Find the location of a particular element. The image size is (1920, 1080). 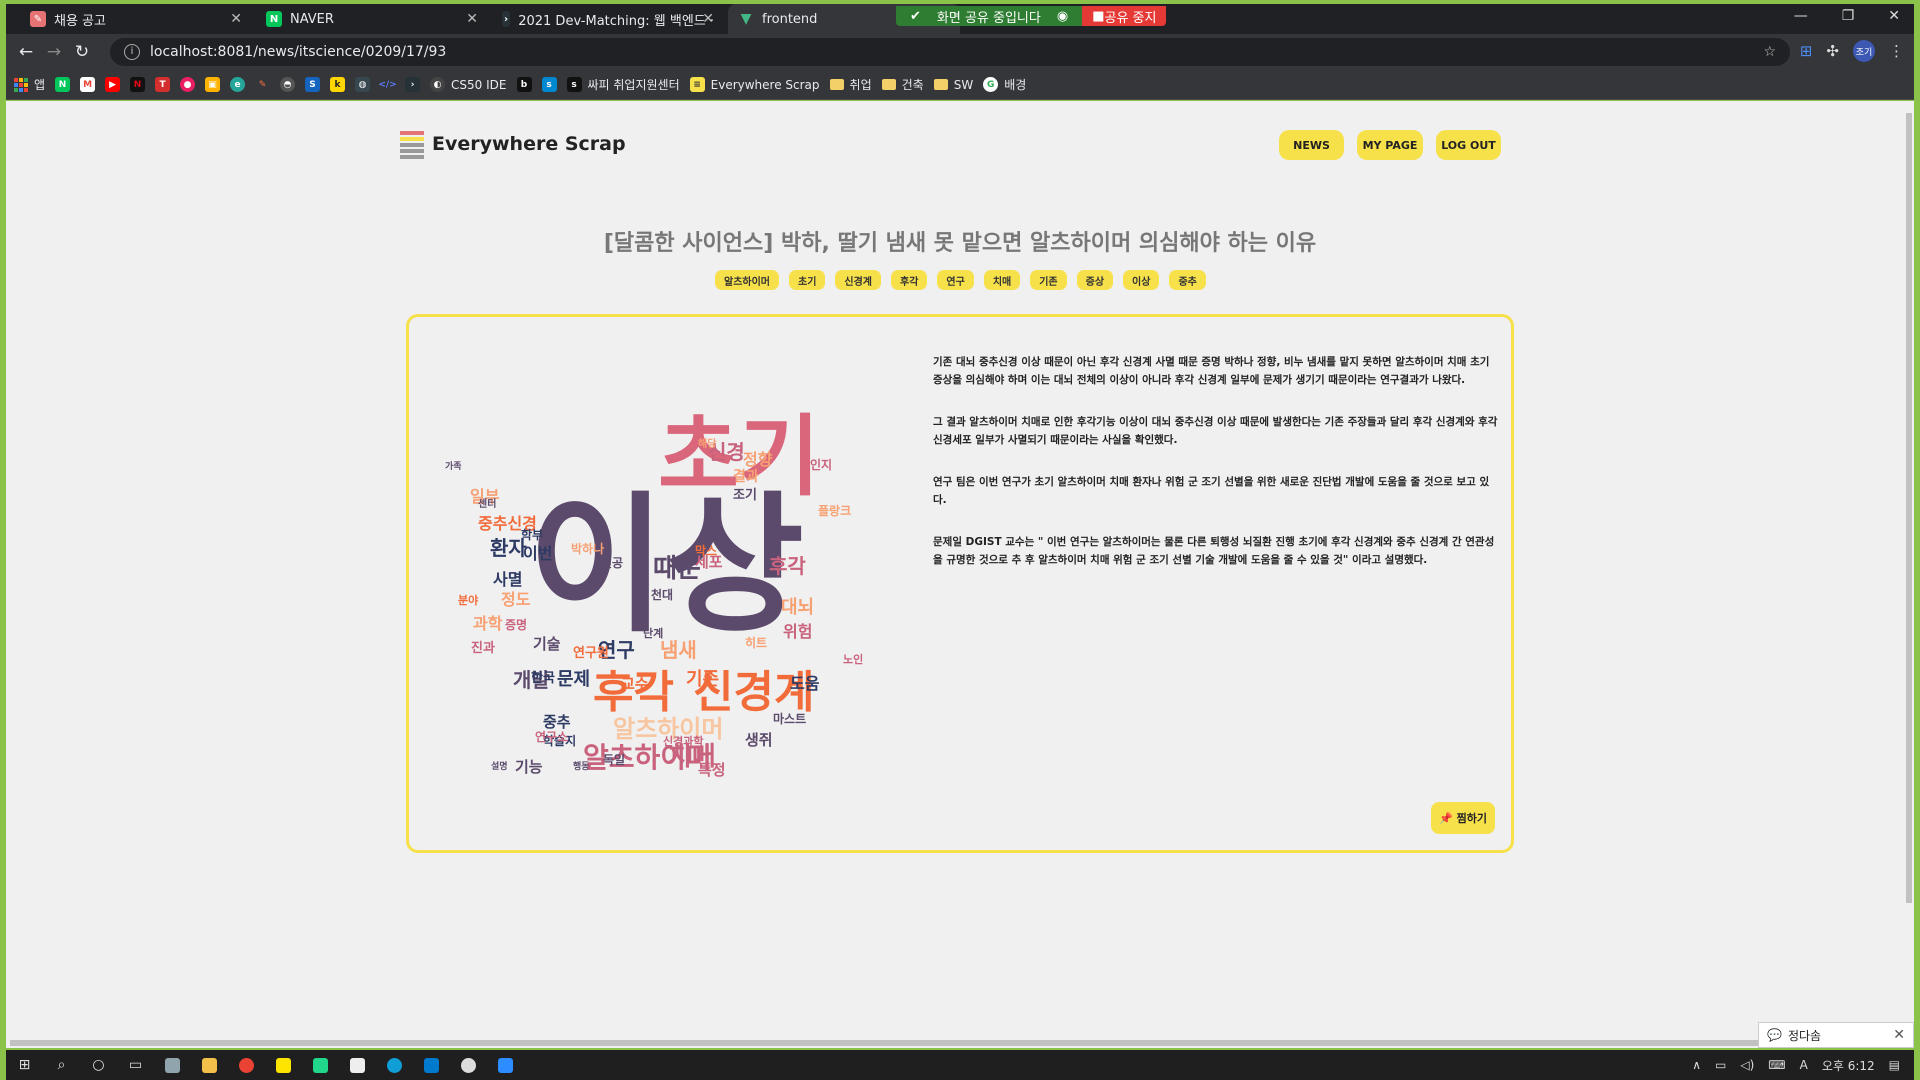

word-cloud-word: 해당 is located at coordinates (707, 443).